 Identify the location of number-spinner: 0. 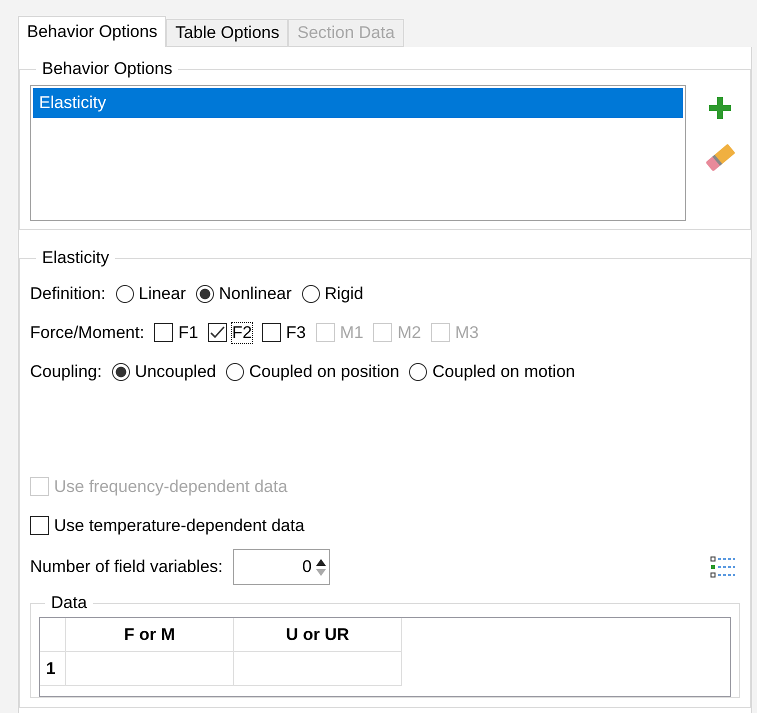
(281, 567).